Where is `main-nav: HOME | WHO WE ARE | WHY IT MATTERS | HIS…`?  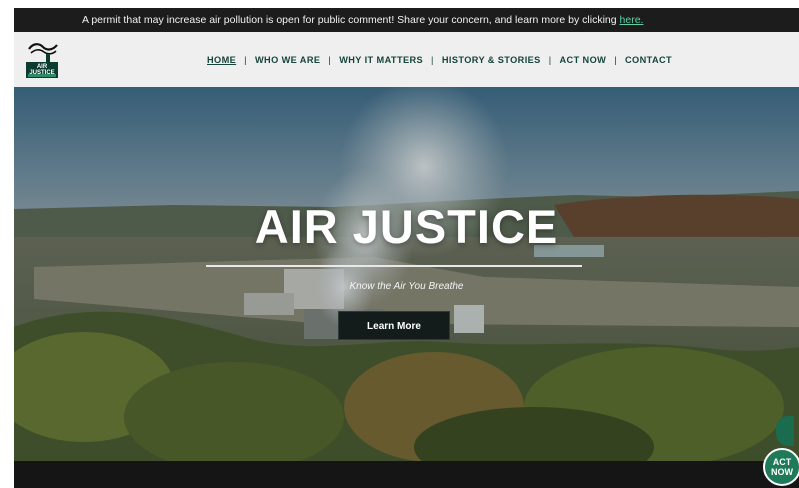
main-nav: HOME | WHO WE ARE | WHY IT MATTERS | HIS… is located at coordinates (439, 59).